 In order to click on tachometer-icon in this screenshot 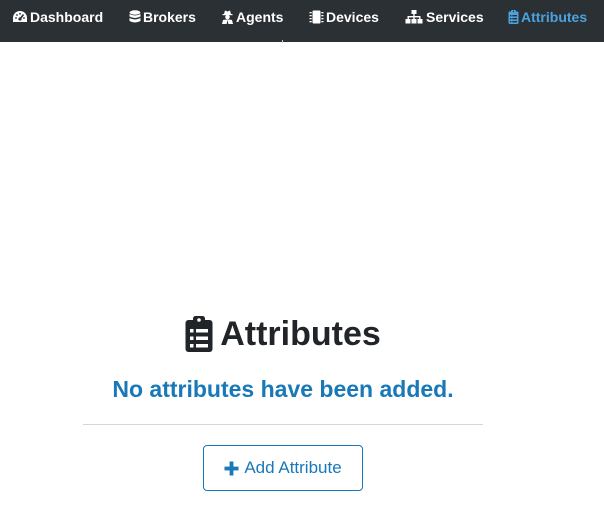, I will do `click(20, 17)`.